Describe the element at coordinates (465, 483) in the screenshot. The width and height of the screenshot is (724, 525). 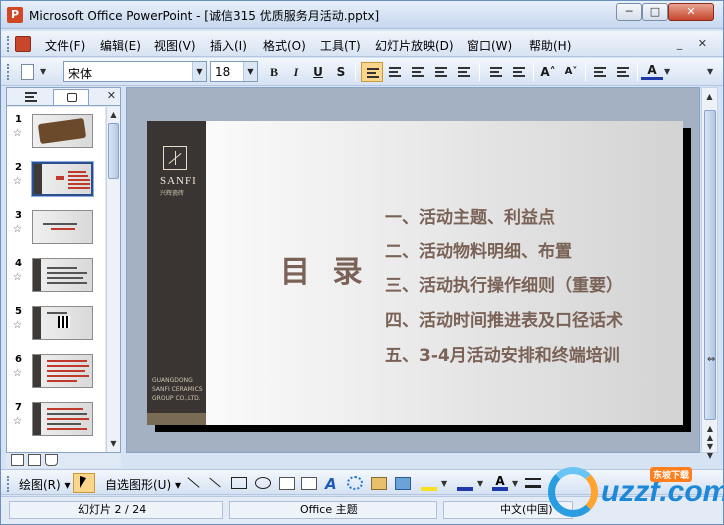
I see `line-color-icon` at that location.